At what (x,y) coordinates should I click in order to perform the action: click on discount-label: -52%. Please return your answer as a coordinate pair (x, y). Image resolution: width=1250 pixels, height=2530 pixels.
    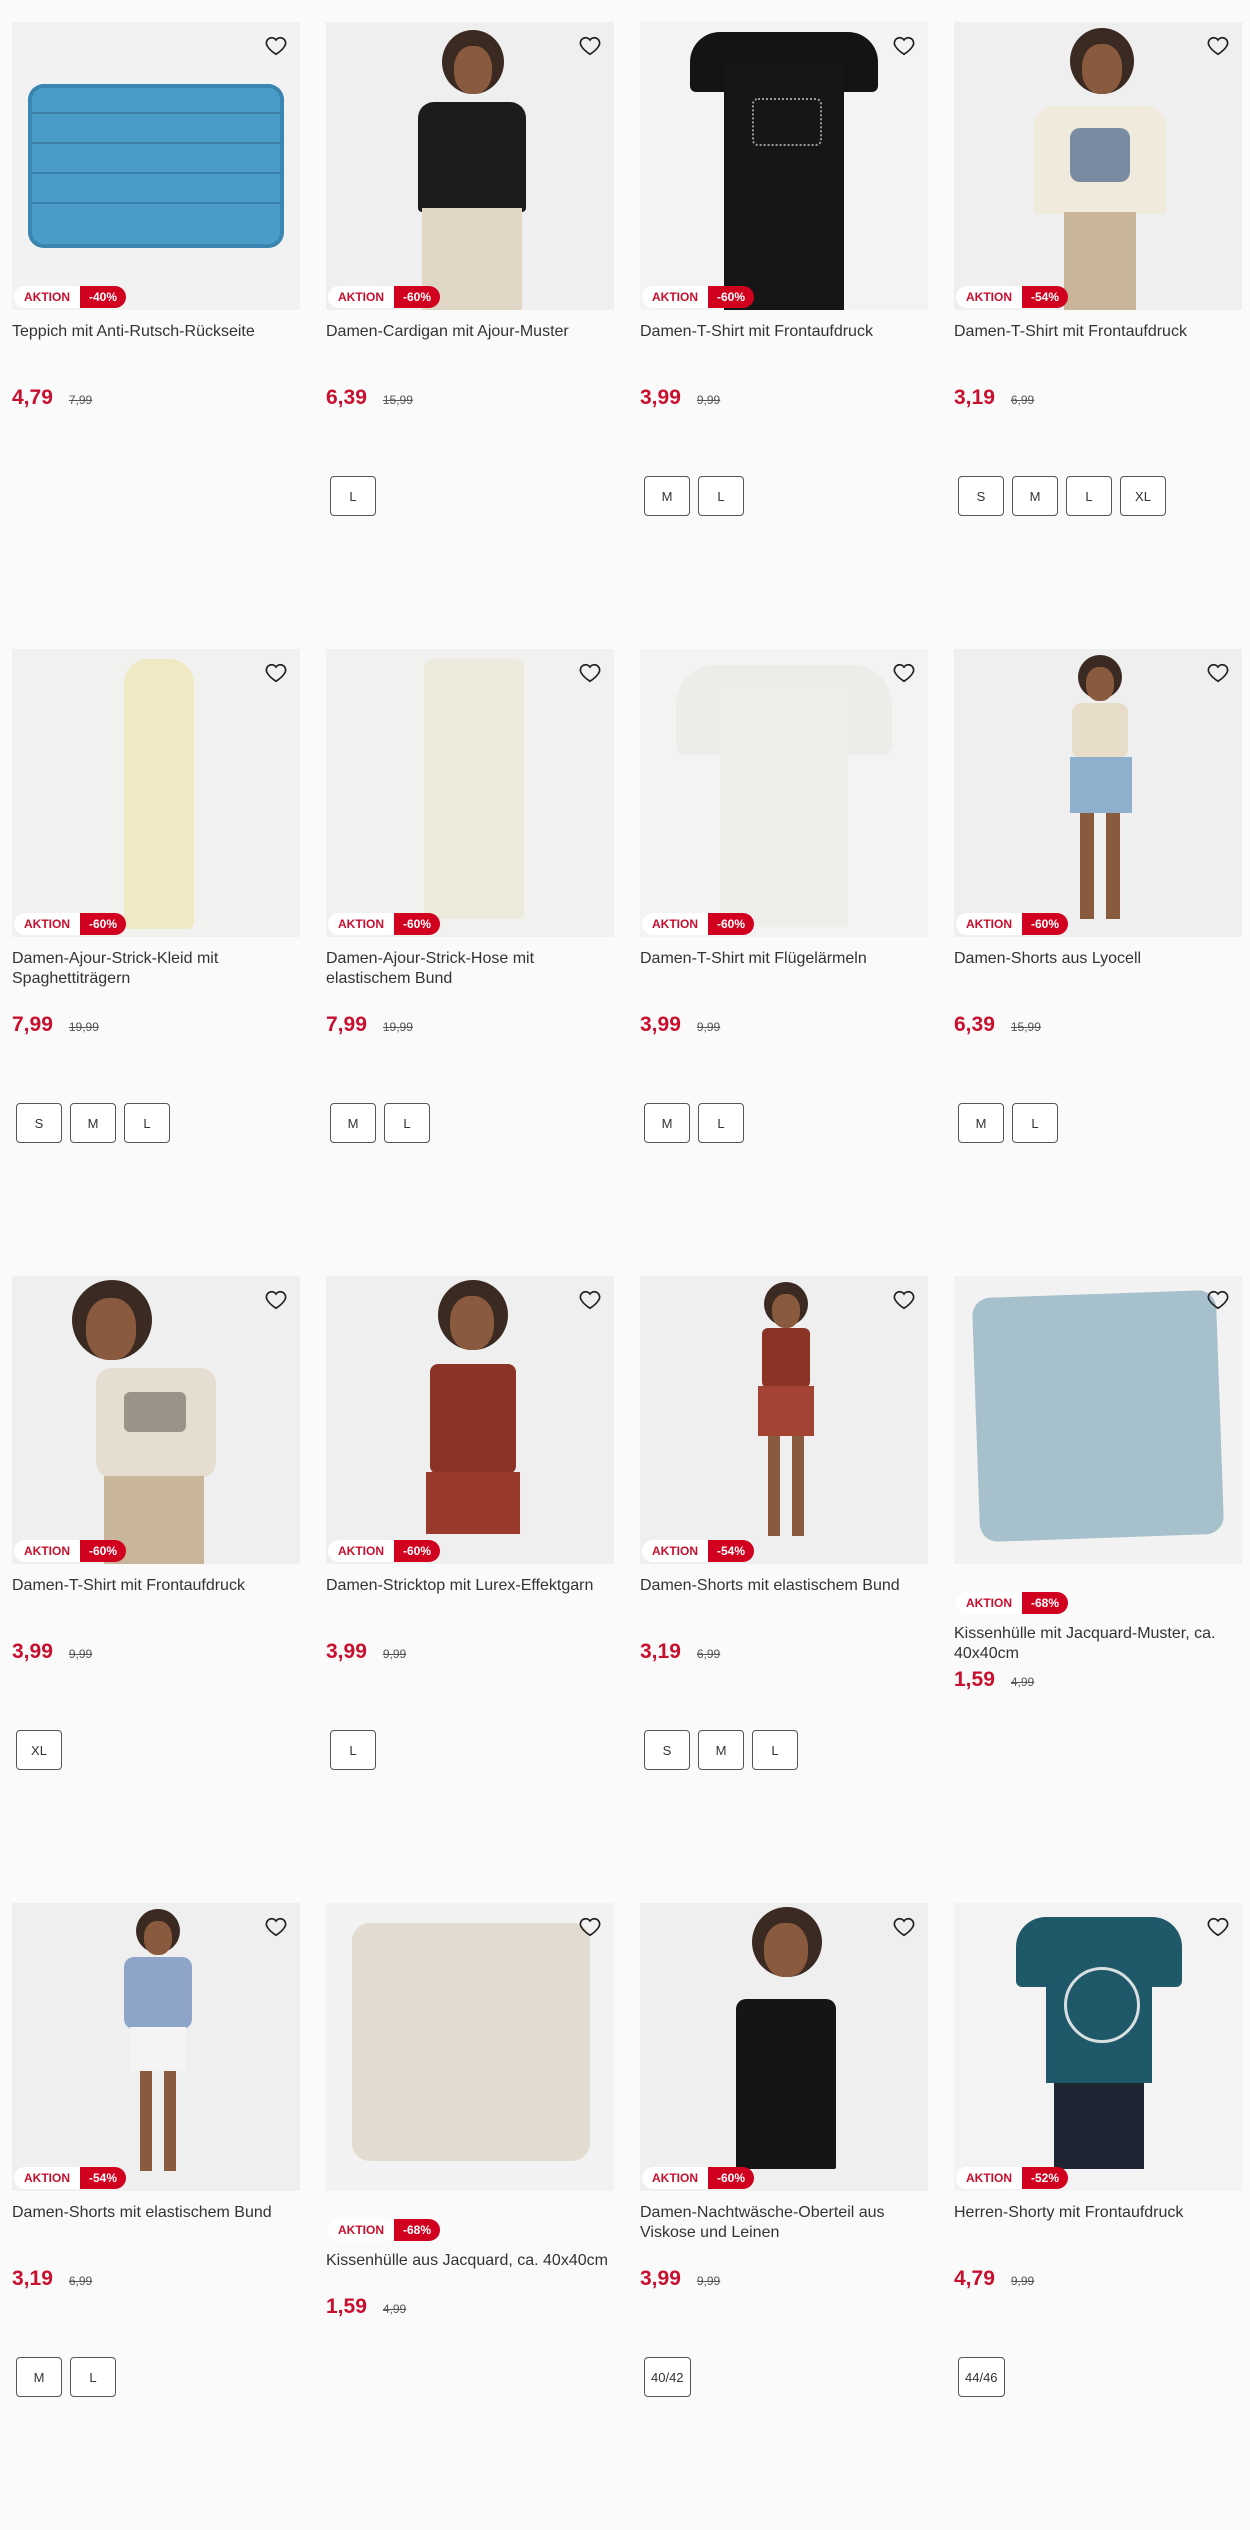
    Looking at the image, I should click on (1045, 2178).